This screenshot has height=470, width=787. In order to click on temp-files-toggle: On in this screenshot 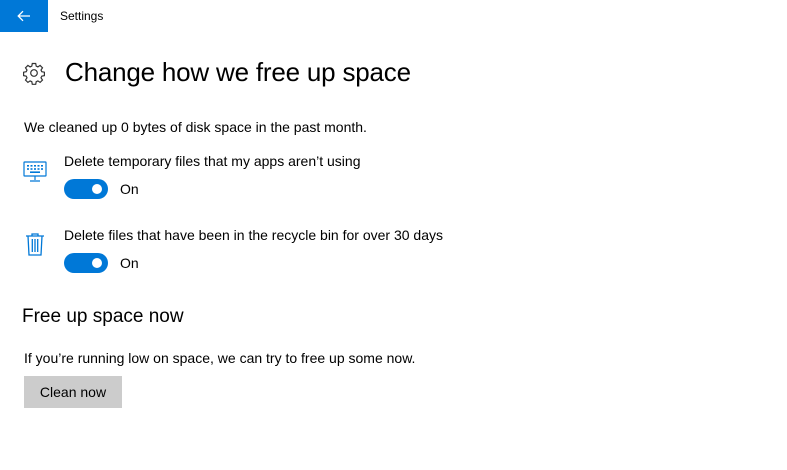, I will do `click(101, 189)`.